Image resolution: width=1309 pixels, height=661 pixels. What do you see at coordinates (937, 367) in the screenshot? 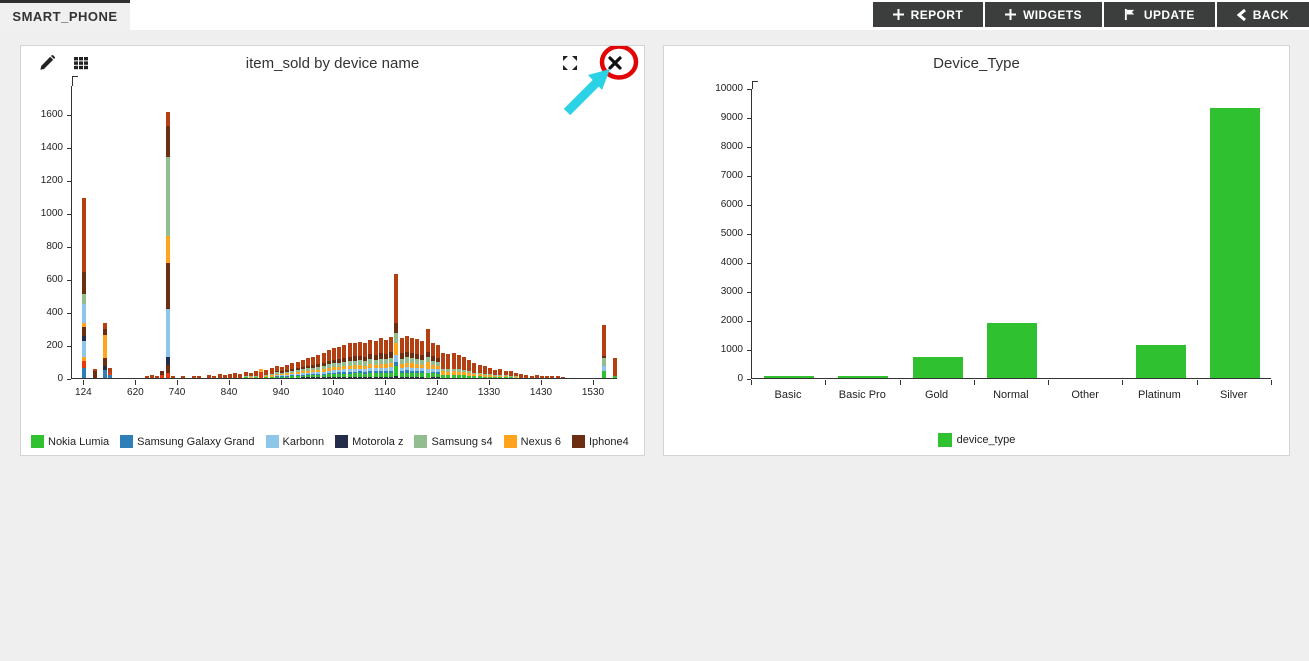
I see `bar-gold` at bounding box center [937, 367].